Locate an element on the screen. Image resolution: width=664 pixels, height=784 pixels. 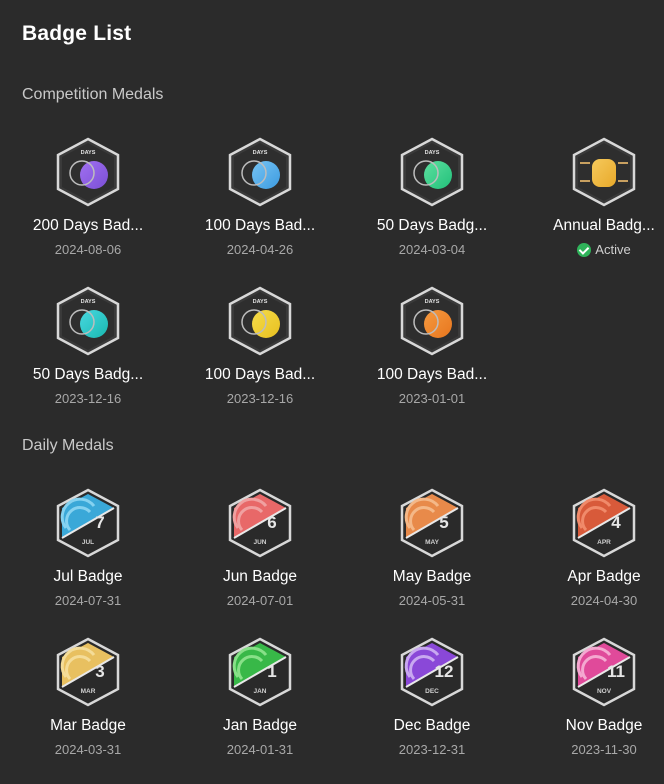
badge-date: 2023-11-30 is located at coordinates (604, 749).